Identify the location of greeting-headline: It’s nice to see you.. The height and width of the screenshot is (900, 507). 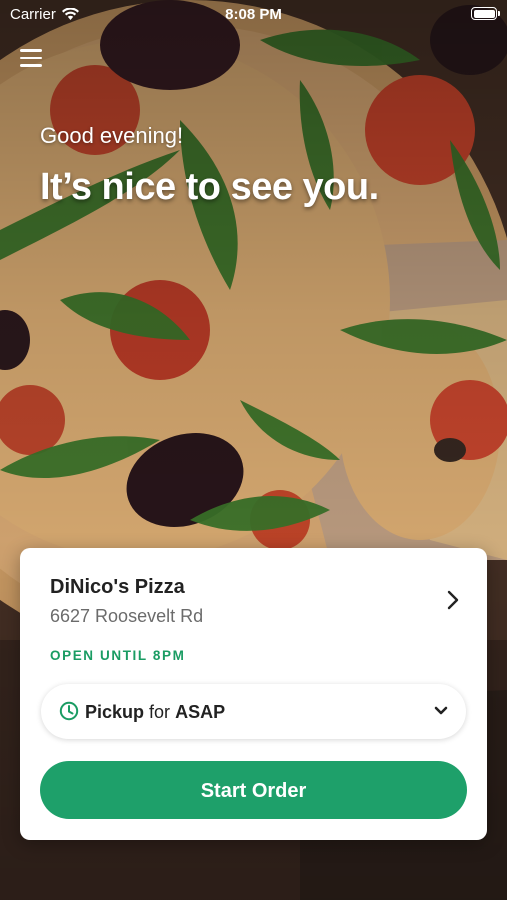
(209, 187).